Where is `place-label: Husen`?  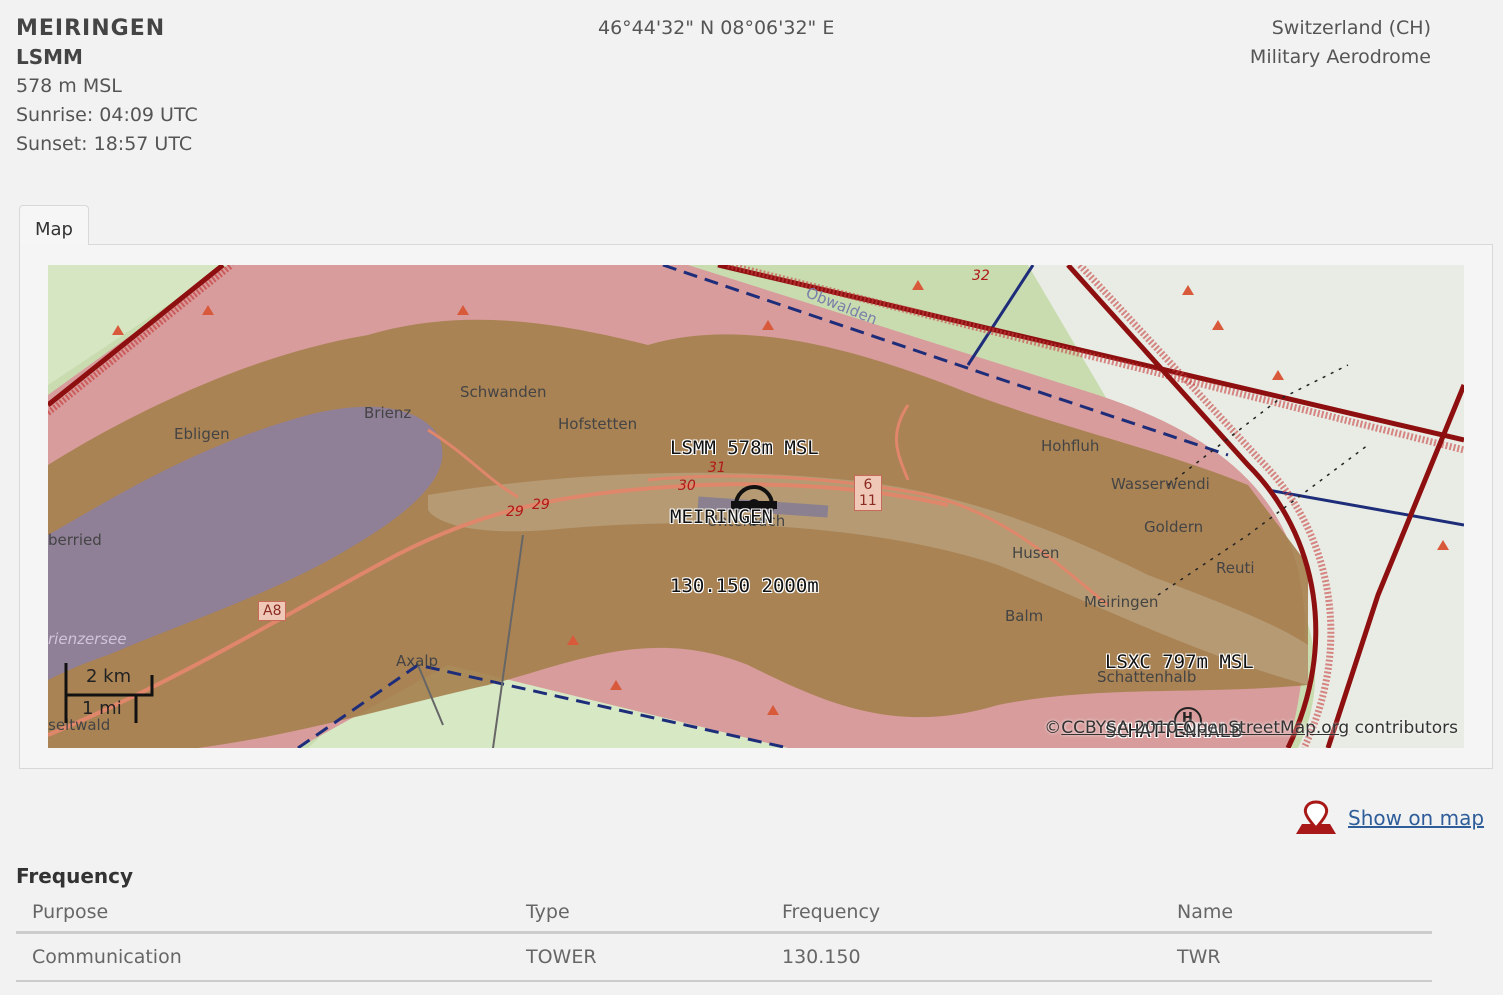 place-label: Husen is located at coordinates (1036, 553).